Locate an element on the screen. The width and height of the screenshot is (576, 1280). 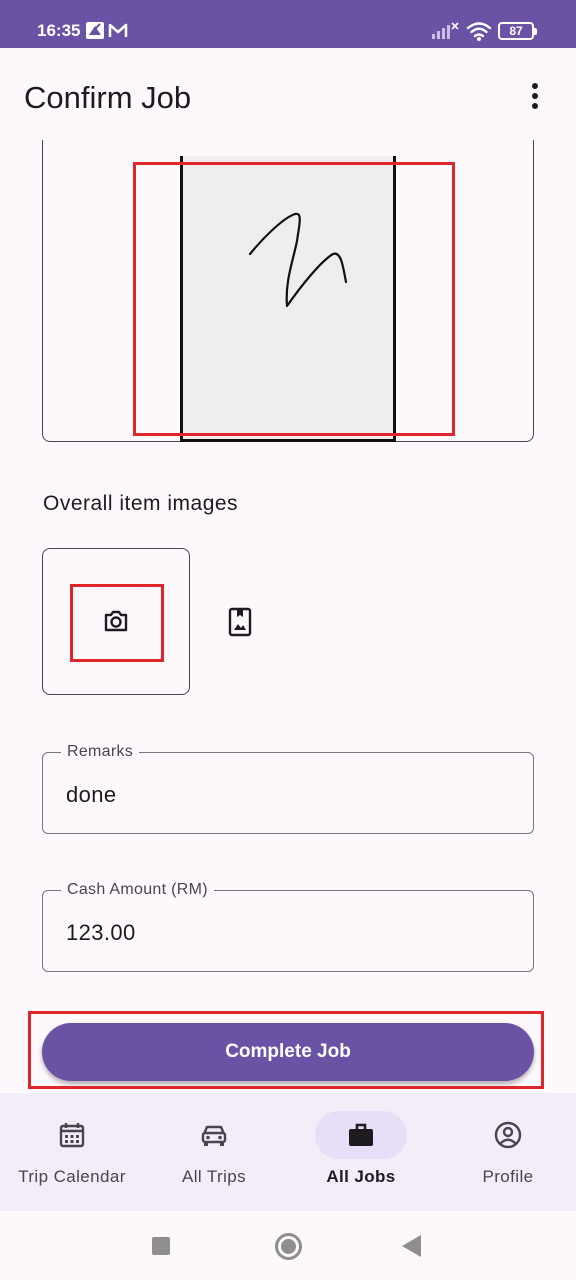
notification-icon is located at coordinates (95, 30).